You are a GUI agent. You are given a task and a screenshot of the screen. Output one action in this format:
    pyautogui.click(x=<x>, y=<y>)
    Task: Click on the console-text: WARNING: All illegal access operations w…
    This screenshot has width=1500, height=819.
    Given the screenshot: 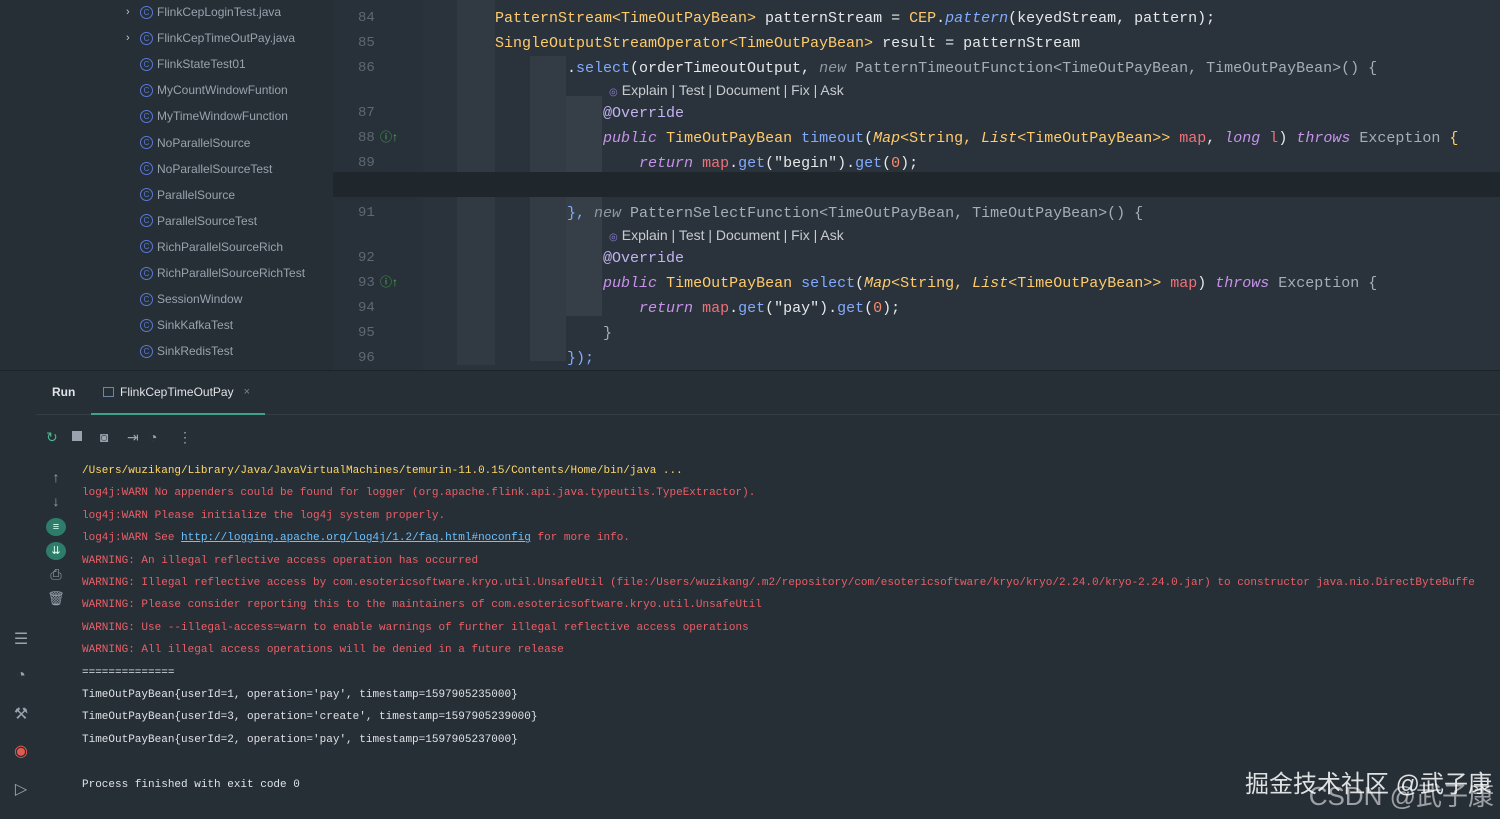 What is the action you would take?
    pyautogui.click(x=323, y=650)
    